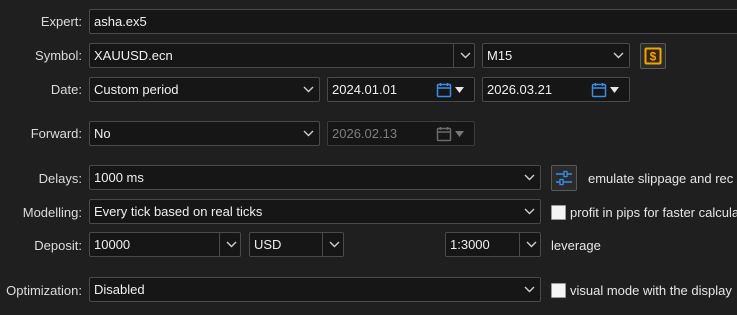  Describe the element at coordinates (296, 244) in the screenshot. I see `currency-select: USD` at that location.